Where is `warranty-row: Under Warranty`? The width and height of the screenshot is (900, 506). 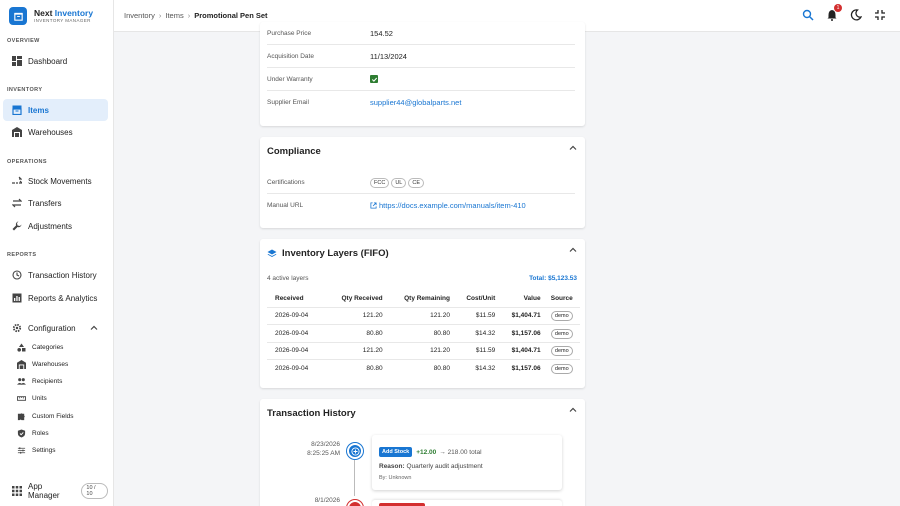 warranty-row: Under Warranty is located at coordinates (421, 79).